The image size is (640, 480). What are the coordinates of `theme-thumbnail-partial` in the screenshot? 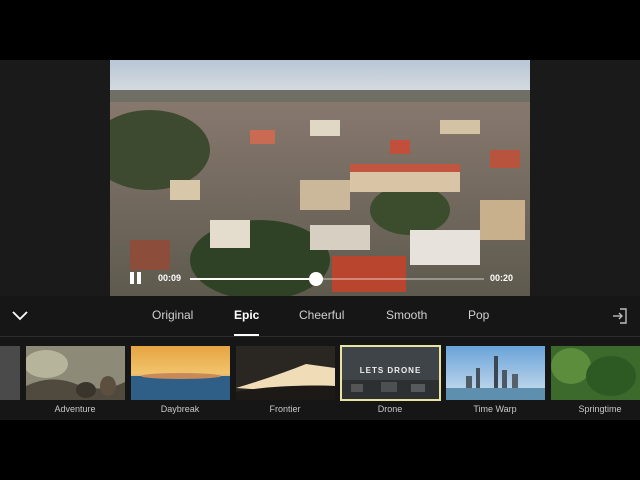 It's located at (10, 373).